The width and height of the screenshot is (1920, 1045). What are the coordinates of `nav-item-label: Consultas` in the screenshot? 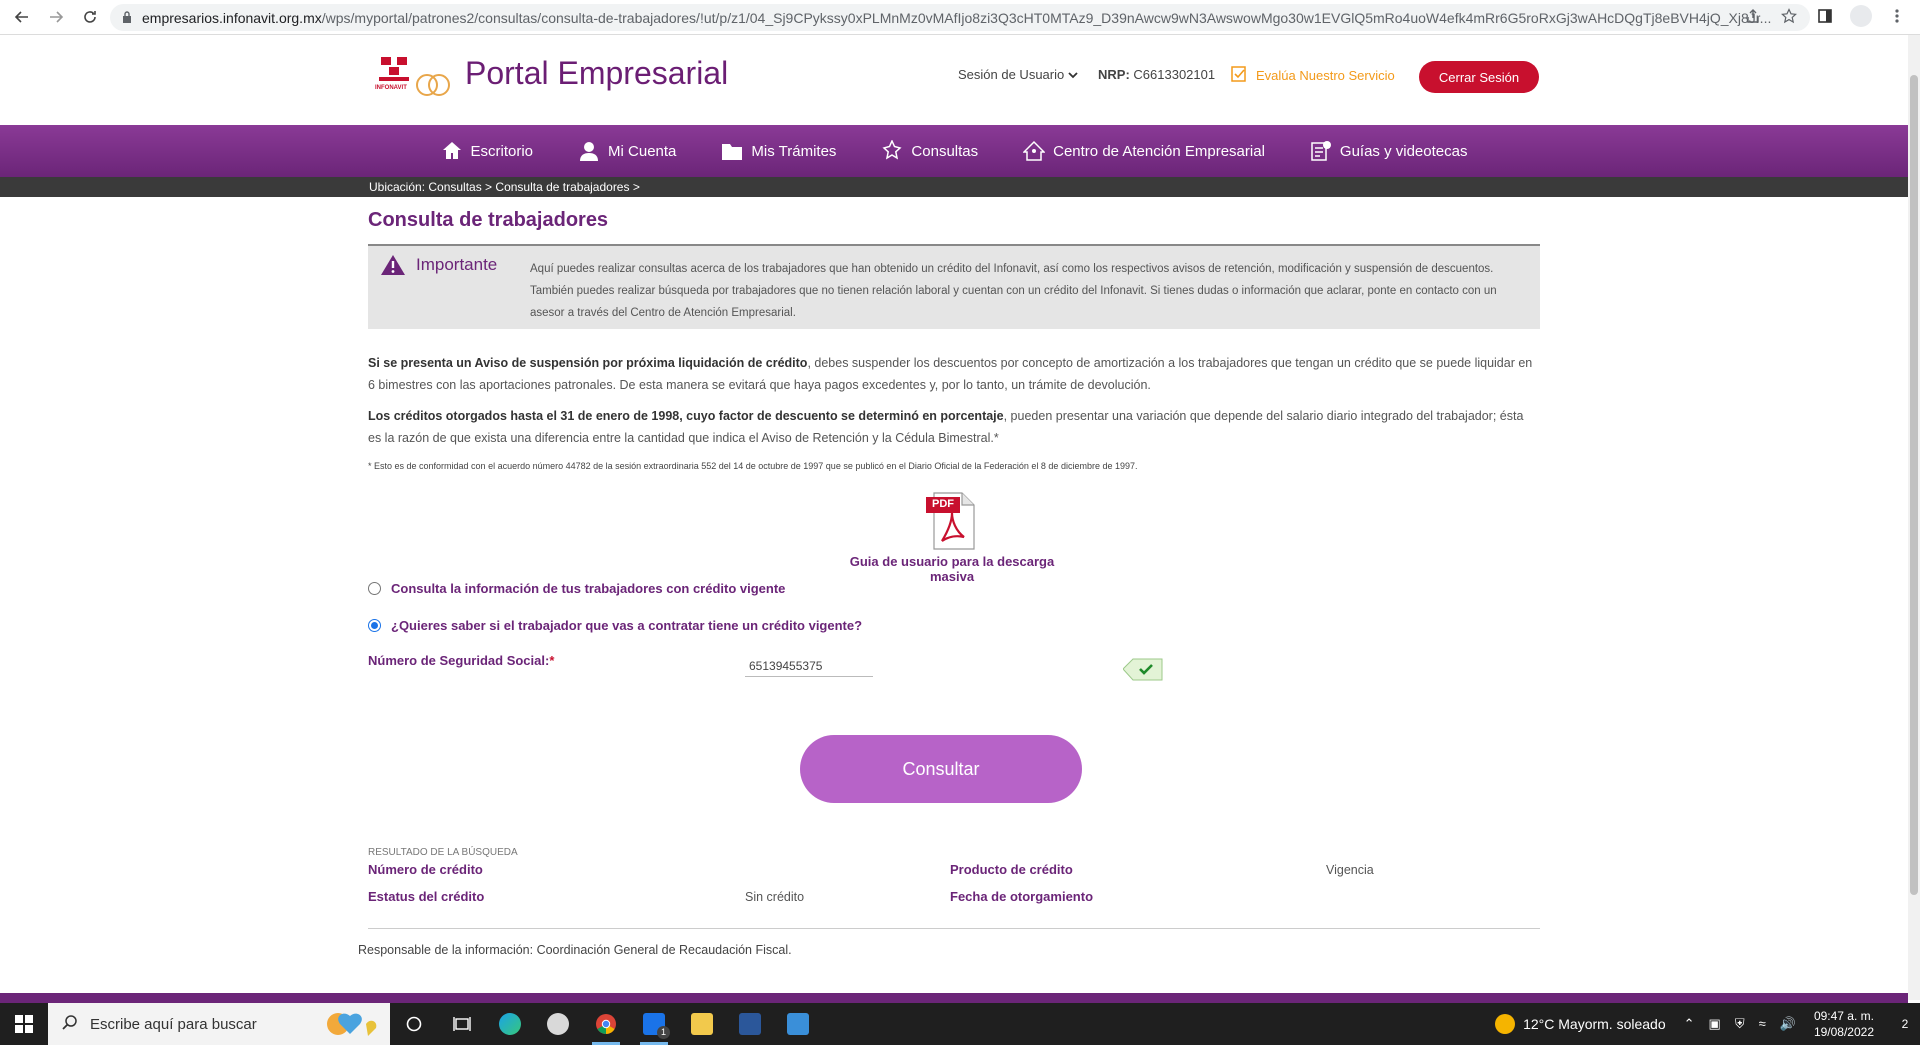 It's located at (945, 151).